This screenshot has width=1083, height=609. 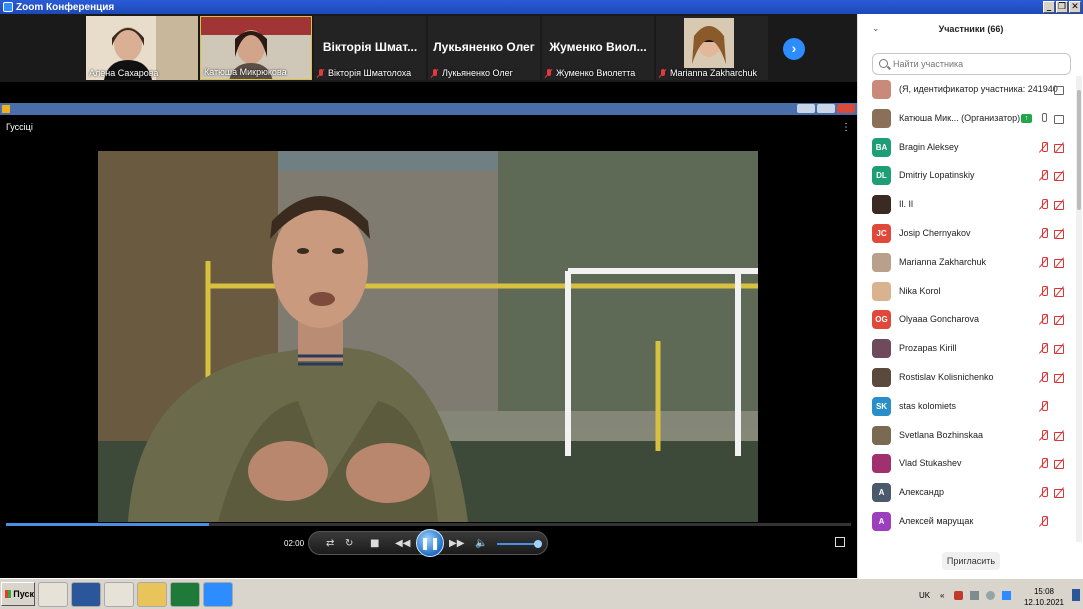 I want to click on participant-row: Nika Korol, so click(x=967, y=292).